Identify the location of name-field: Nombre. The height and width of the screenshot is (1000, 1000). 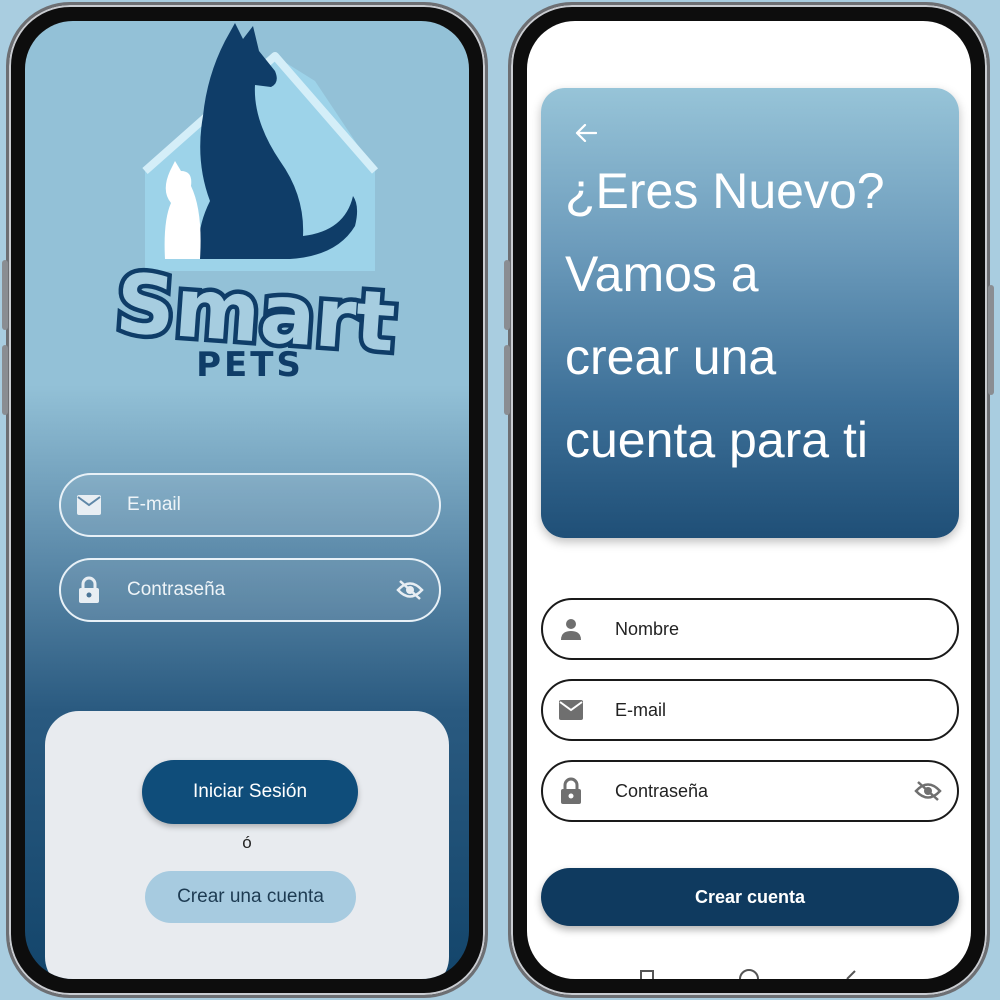
(750, 629).